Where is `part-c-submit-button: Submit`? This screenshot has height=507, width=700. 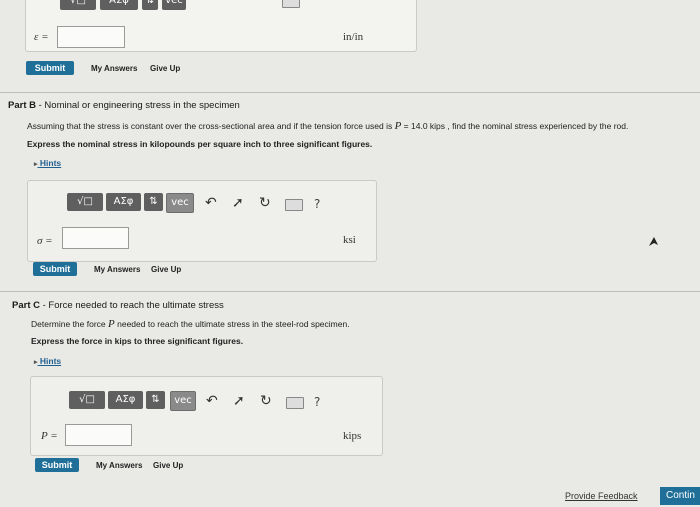
part-c-submit-button: Submit is located at coordinates (57, 465).